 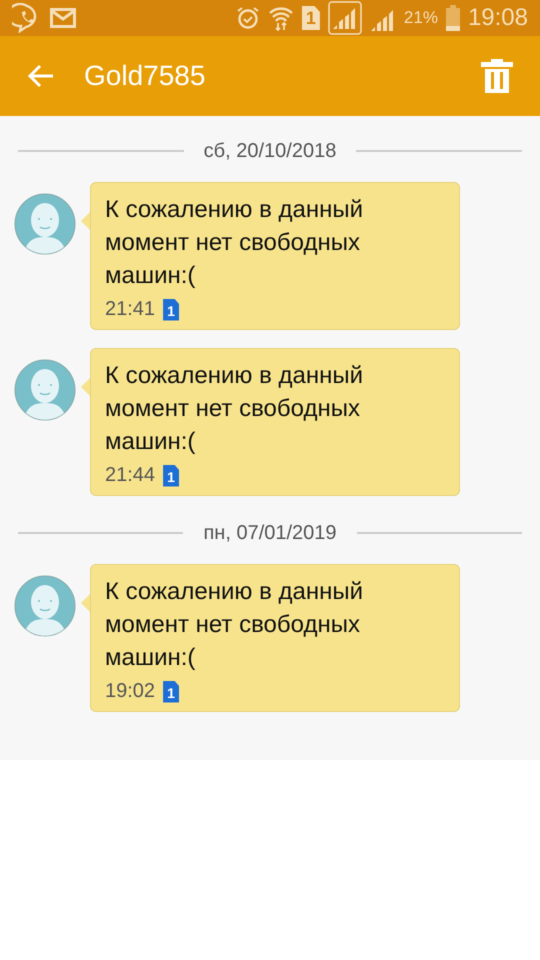 What do you see at coordinates (41, 76) in the screenshot?
I see `back-button` at bounding box center [41, 76].